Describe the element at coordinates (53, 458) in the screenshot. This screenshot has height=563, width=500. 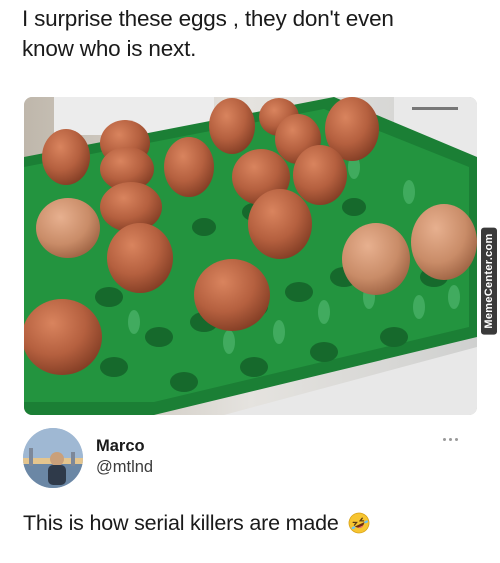
I see `avatar` at that location.